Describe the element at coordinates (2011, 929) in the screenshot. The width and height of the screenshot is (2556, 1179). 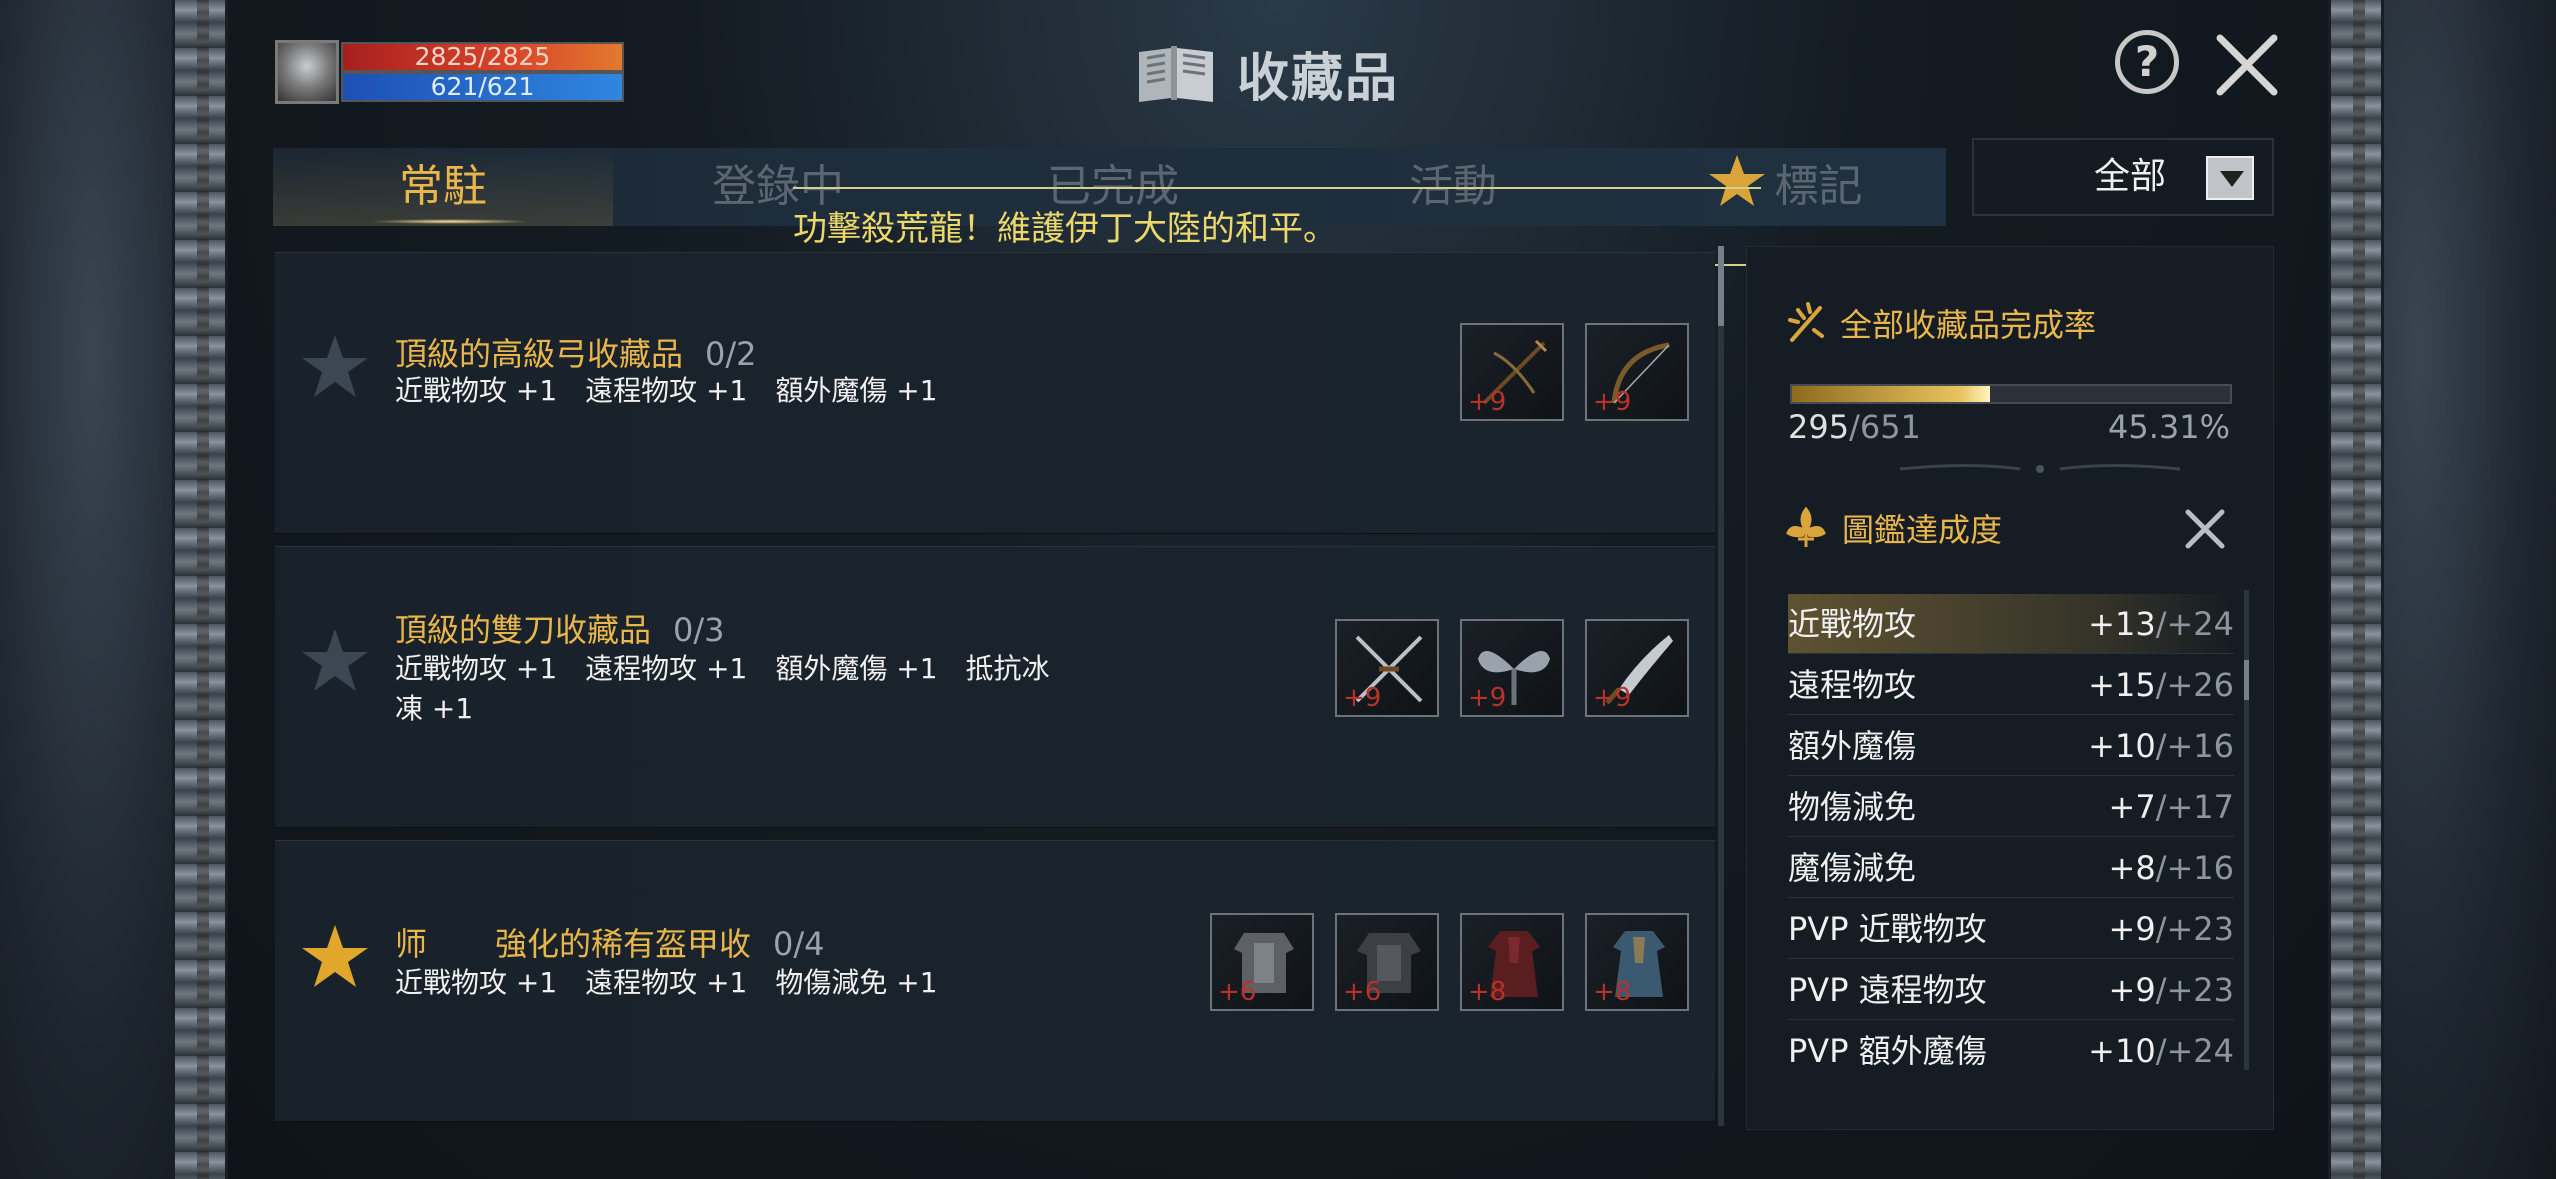
I see `codex-row: PVP 近戰物攻 +9/+23` at that location.